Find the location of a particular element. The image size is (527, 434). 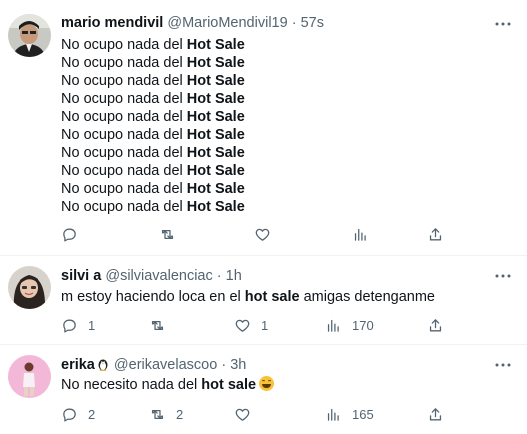

grinning-face-emoji-icon is located at coordinates (267, 383).